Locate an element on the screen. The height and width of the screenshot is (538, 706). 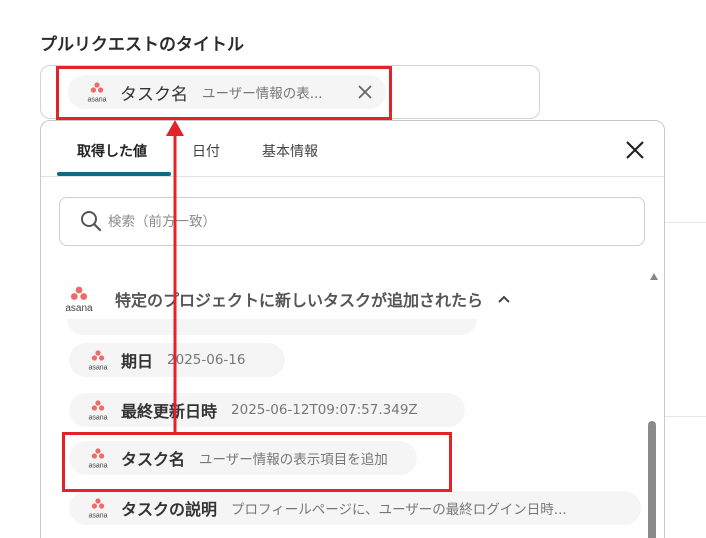
item-value: 2025-06-12T09:07:57.349Z is located at coordinates (324, 410).